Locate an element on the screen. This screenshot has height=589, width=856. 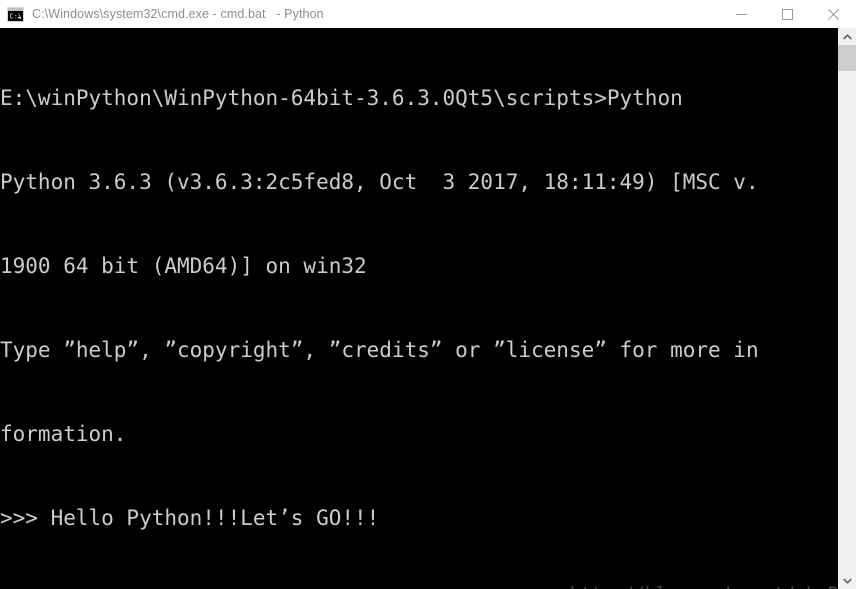
console-line-prompt: >>> Hello Python!!!Let’s GO!!! is located at coordinates (190, 518).